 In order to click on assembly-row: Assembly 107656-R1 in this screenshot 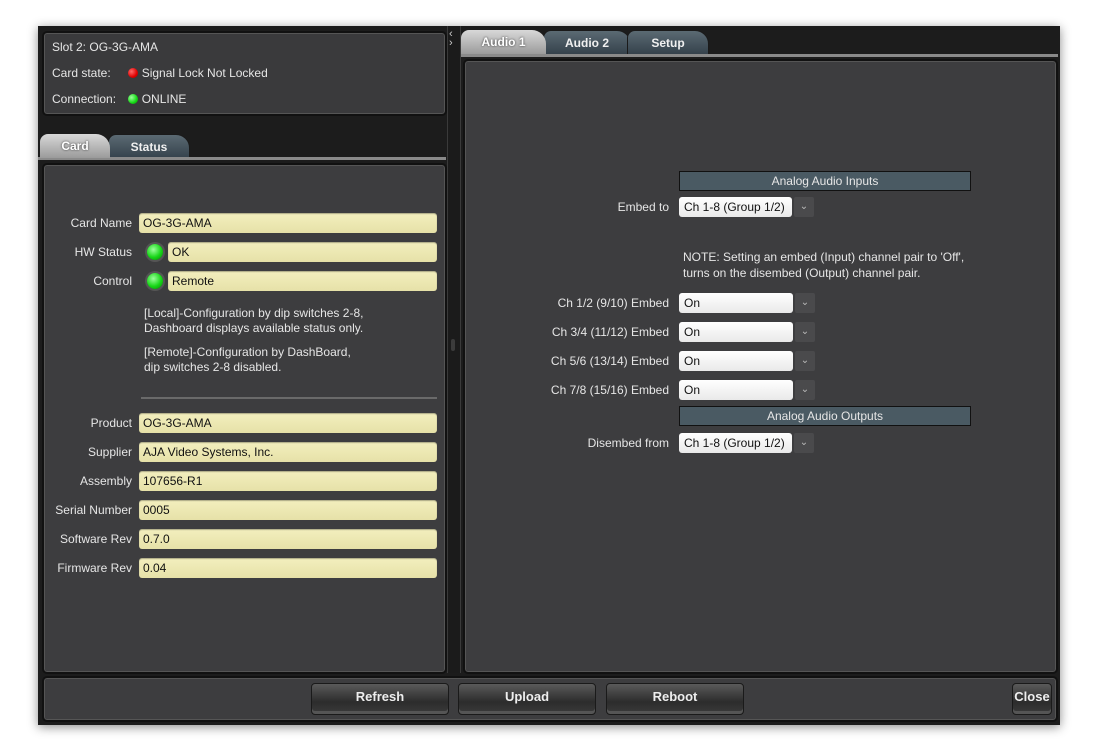, I will do `click(244, 482)`.